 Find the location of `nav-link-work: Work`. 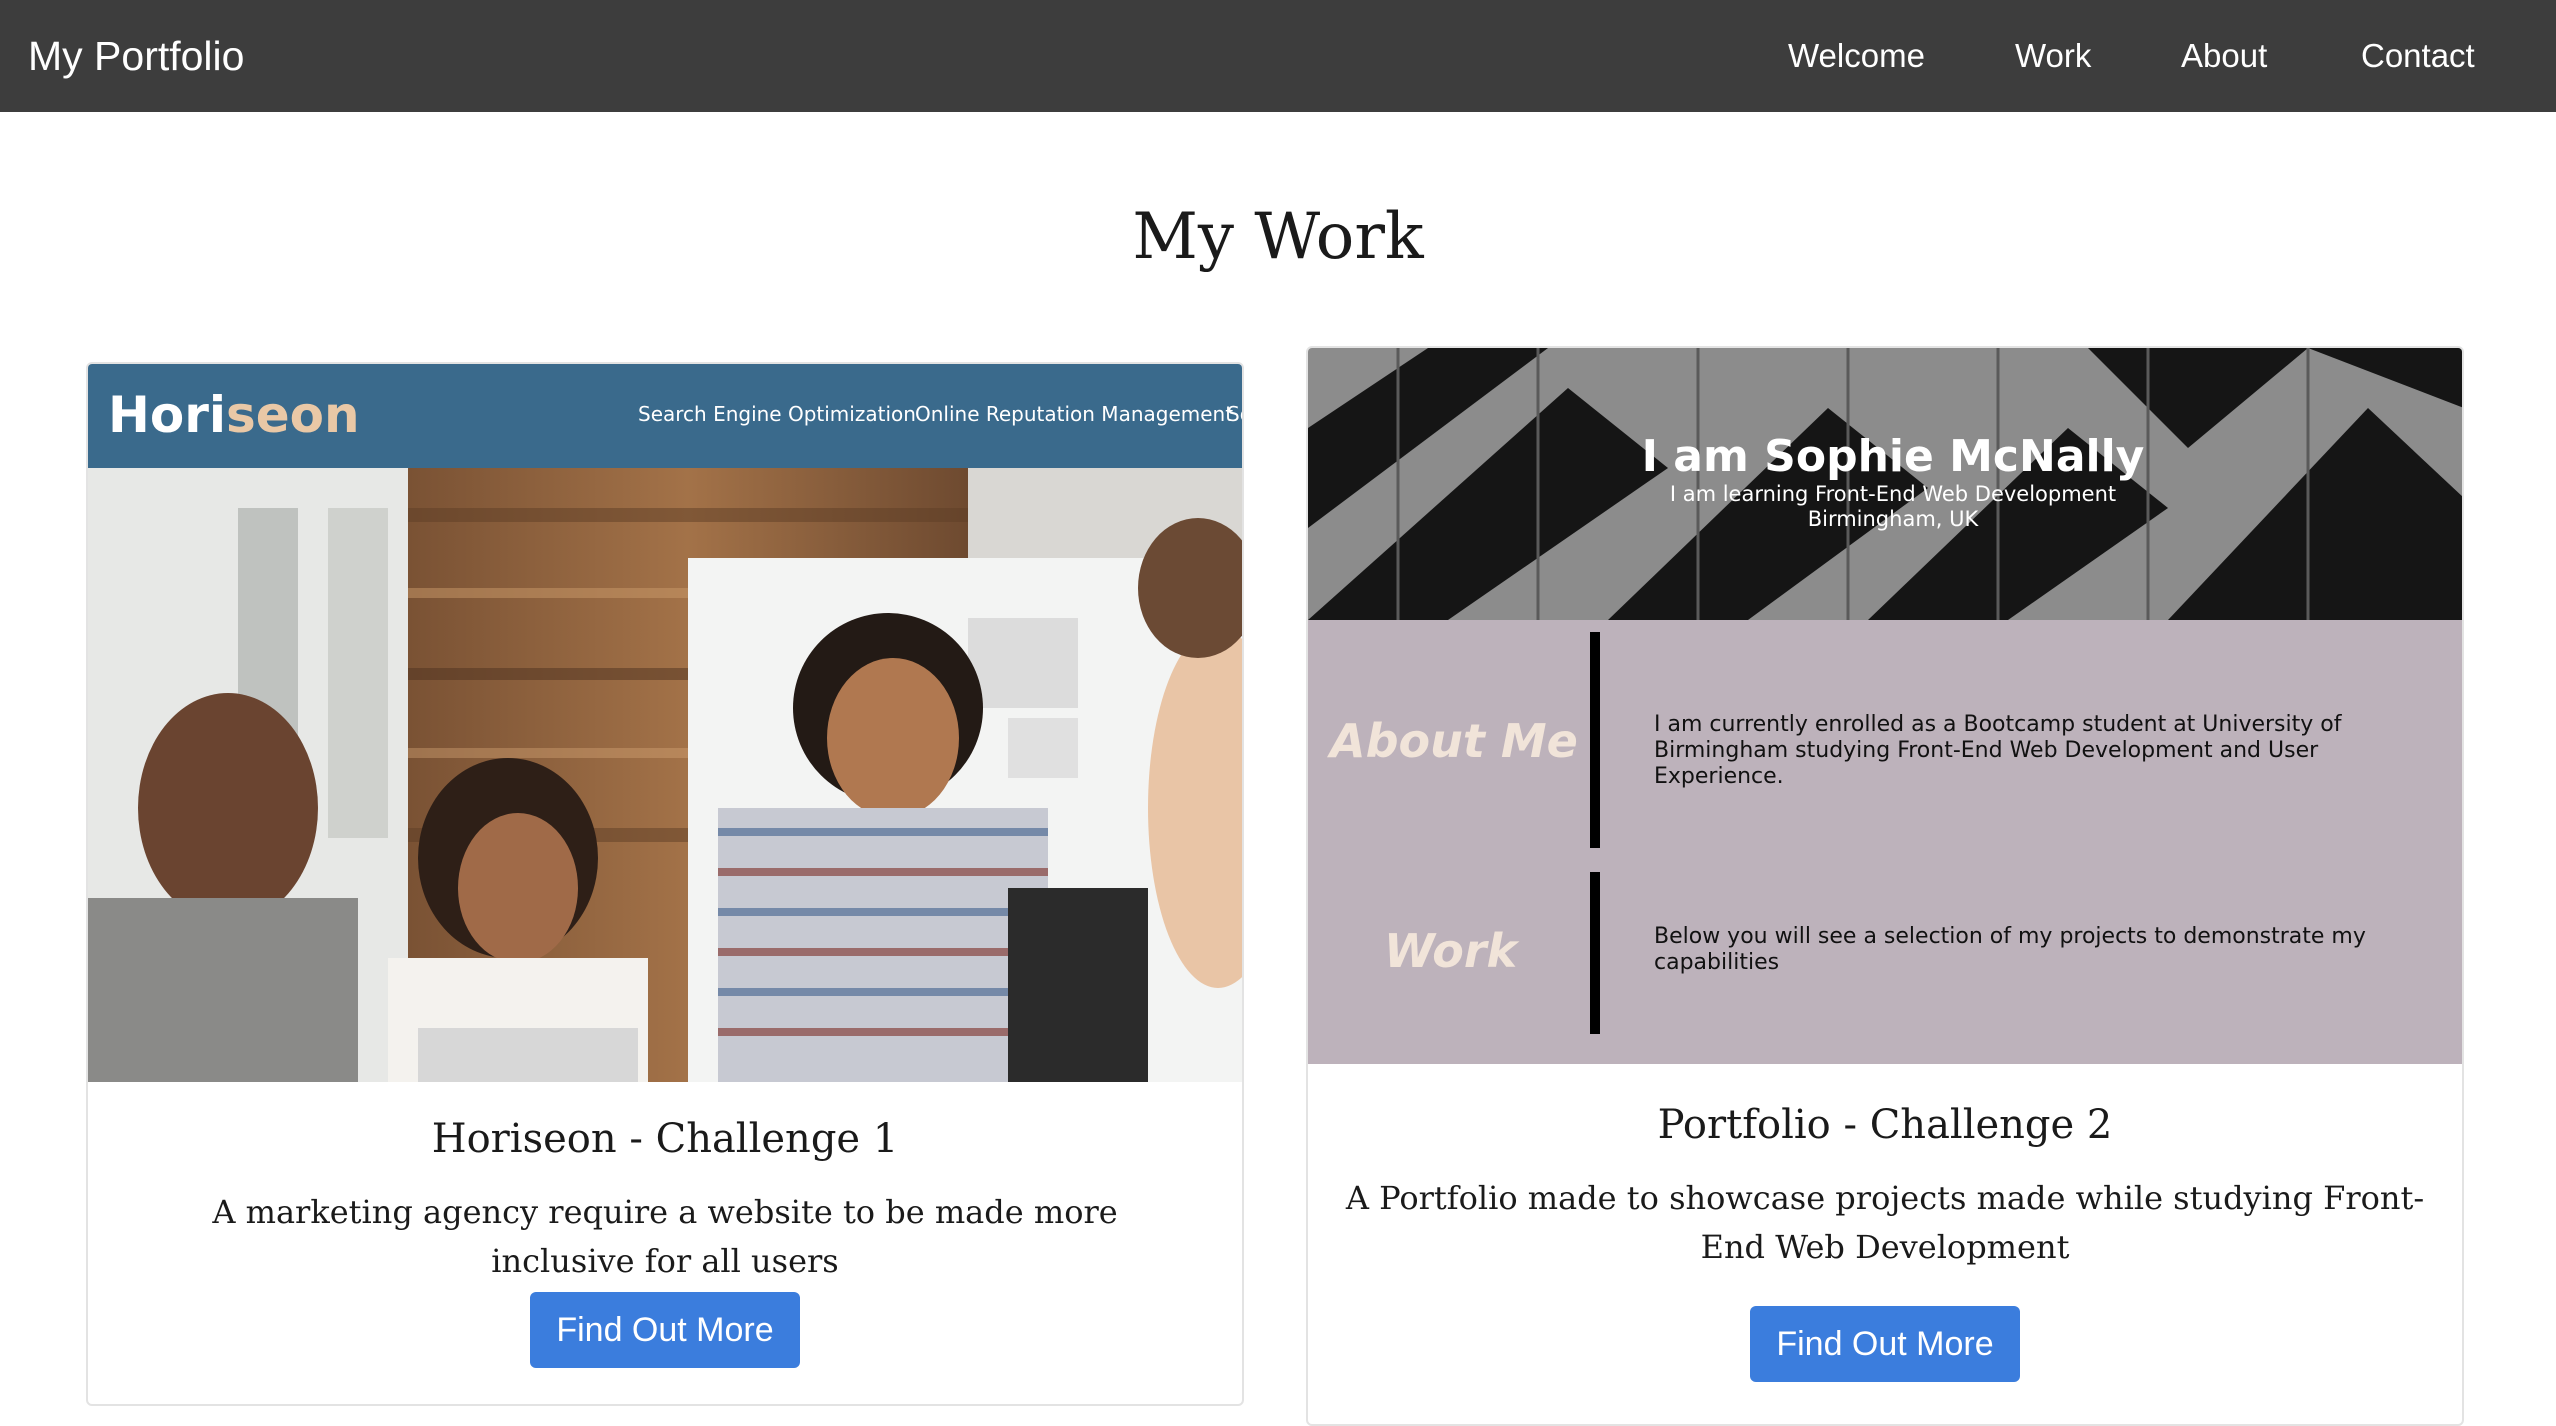

nav-link-work: Work is located at coordinates (2053, 56).